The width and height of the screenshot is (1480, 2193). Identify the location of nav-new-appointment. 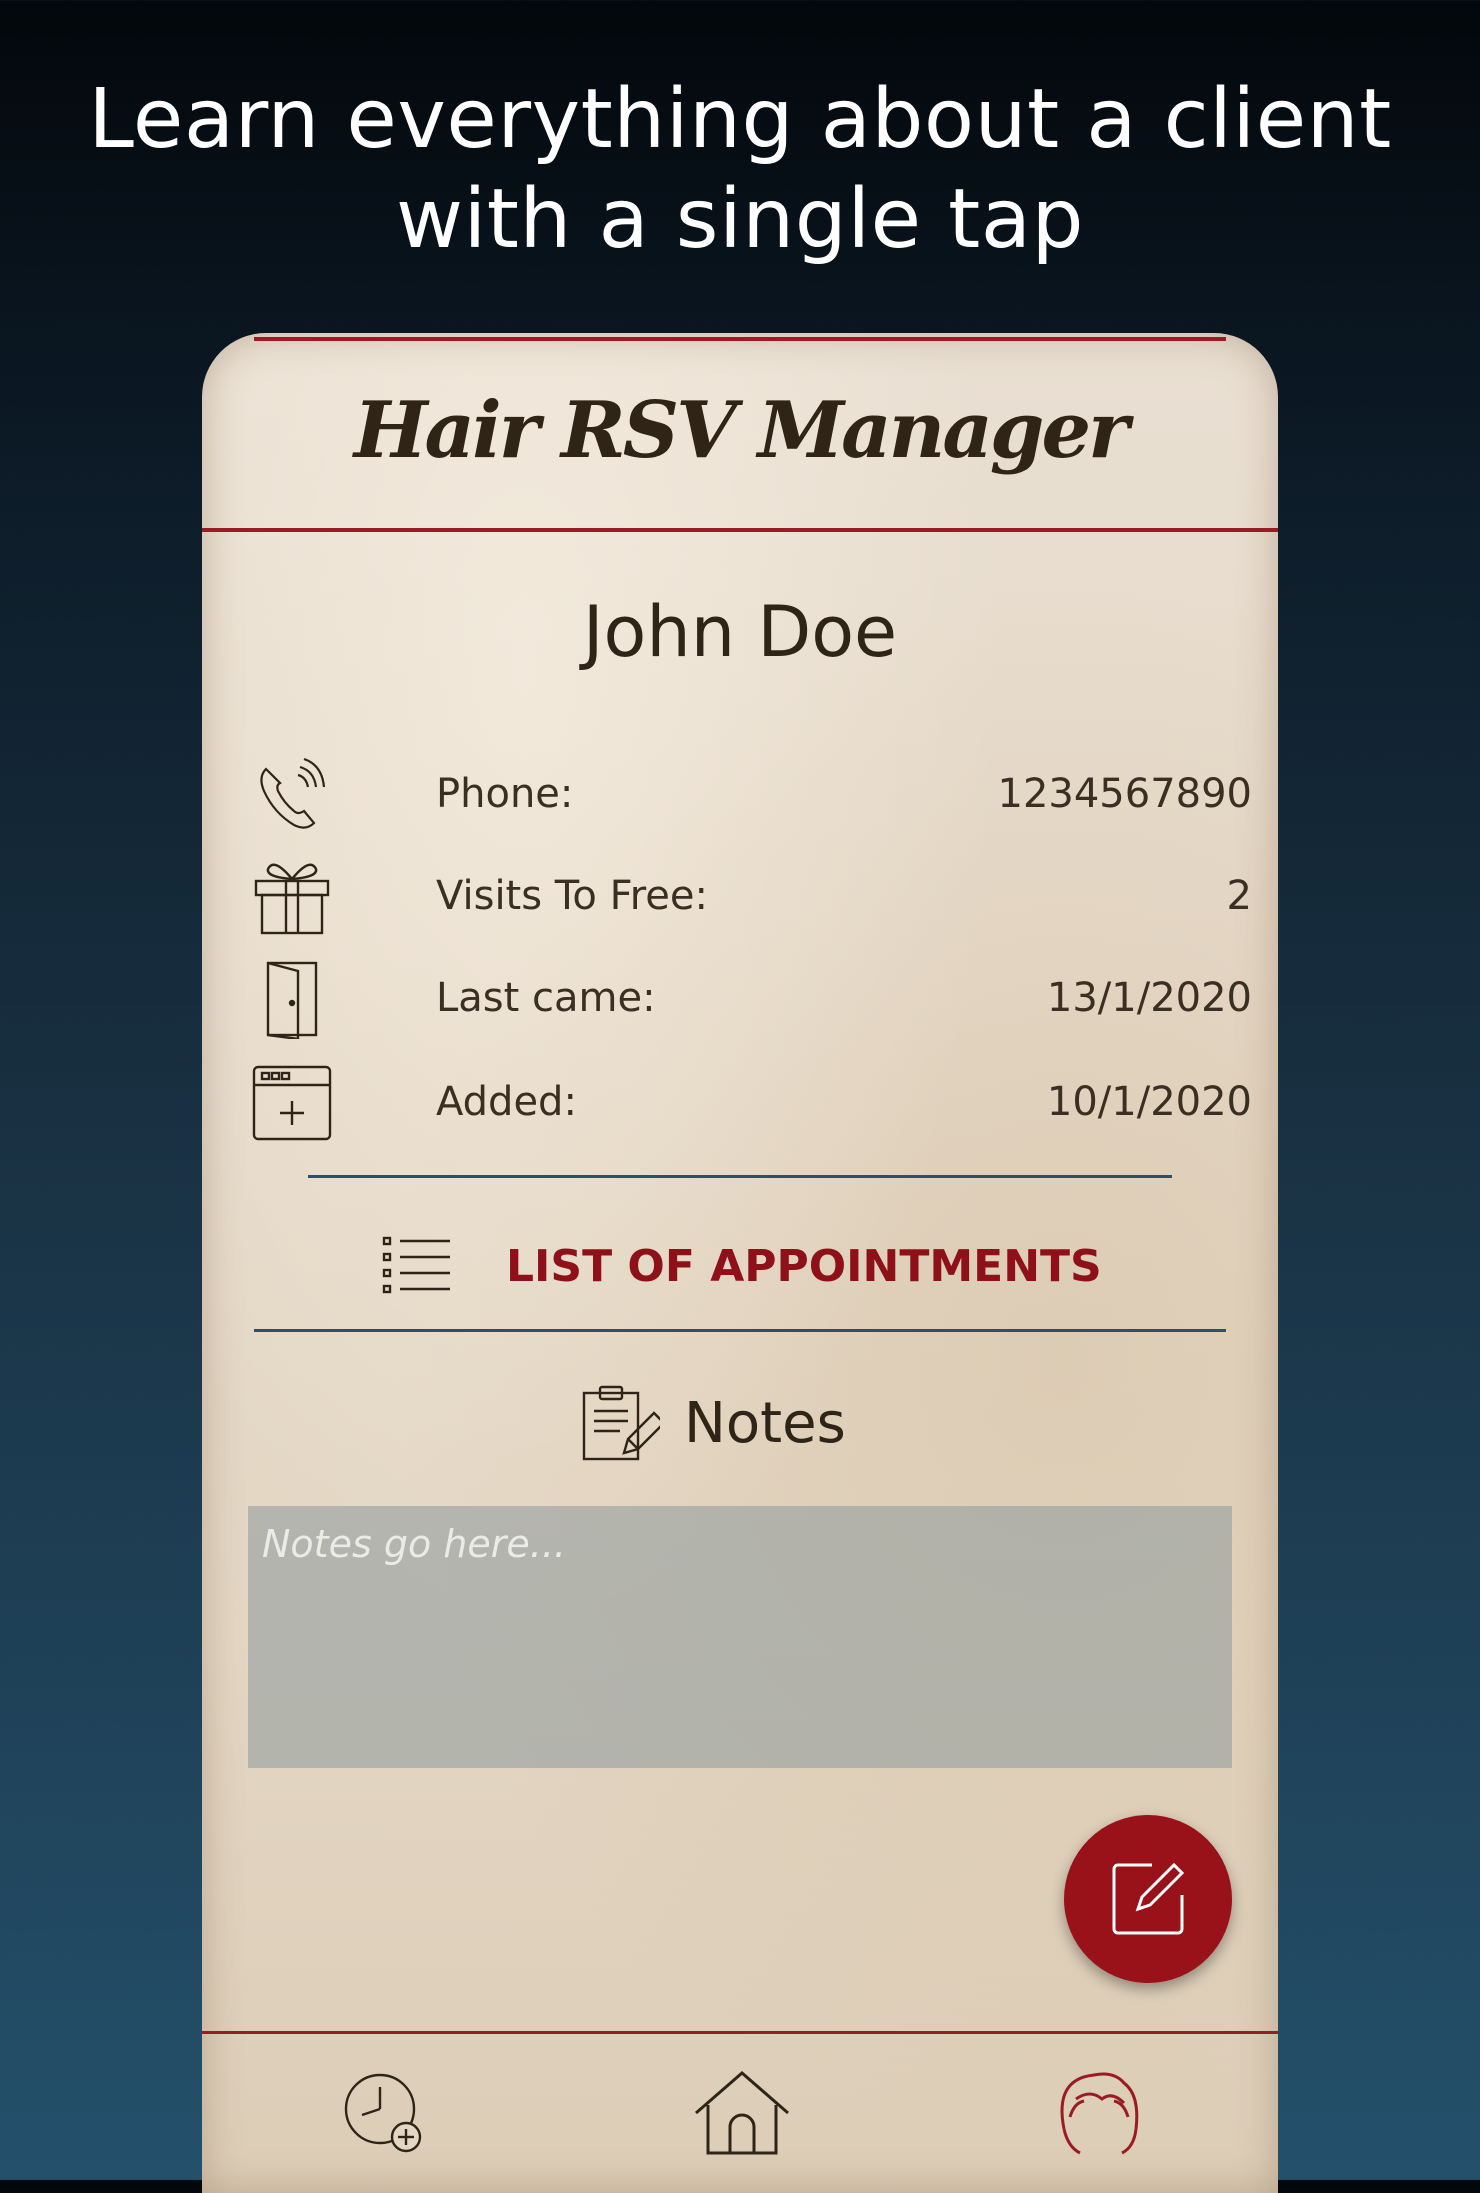
(385, 2114).